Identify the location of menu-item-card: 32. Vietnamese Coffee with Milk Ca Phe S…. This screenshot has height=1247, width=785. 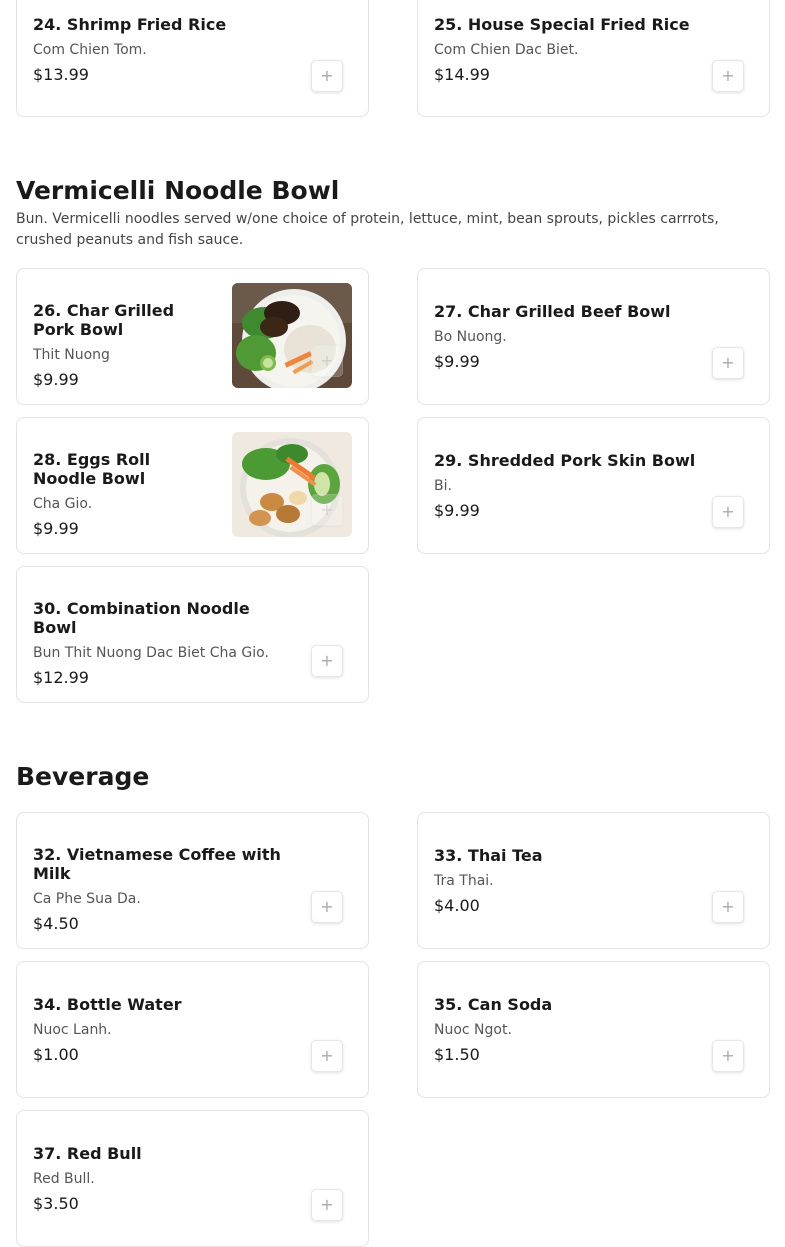
(192, 880).